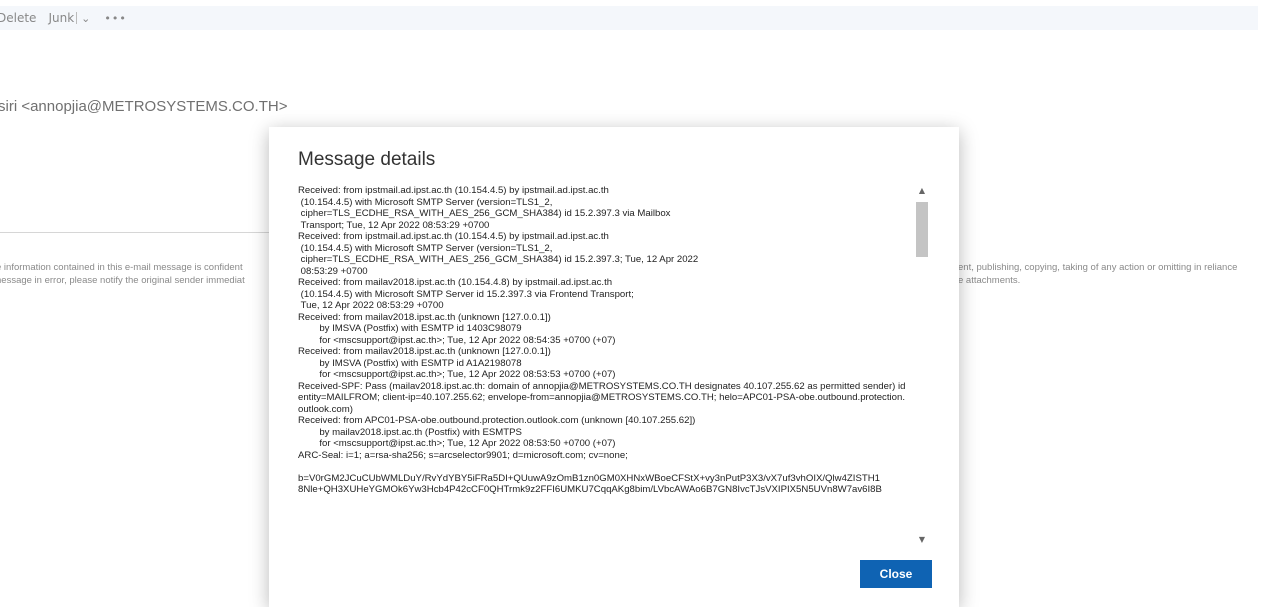 This screenshot has height=607, width=1262. I want to click on message-toolbar: Delete Junk ⌄ •••, so click(629, 18).